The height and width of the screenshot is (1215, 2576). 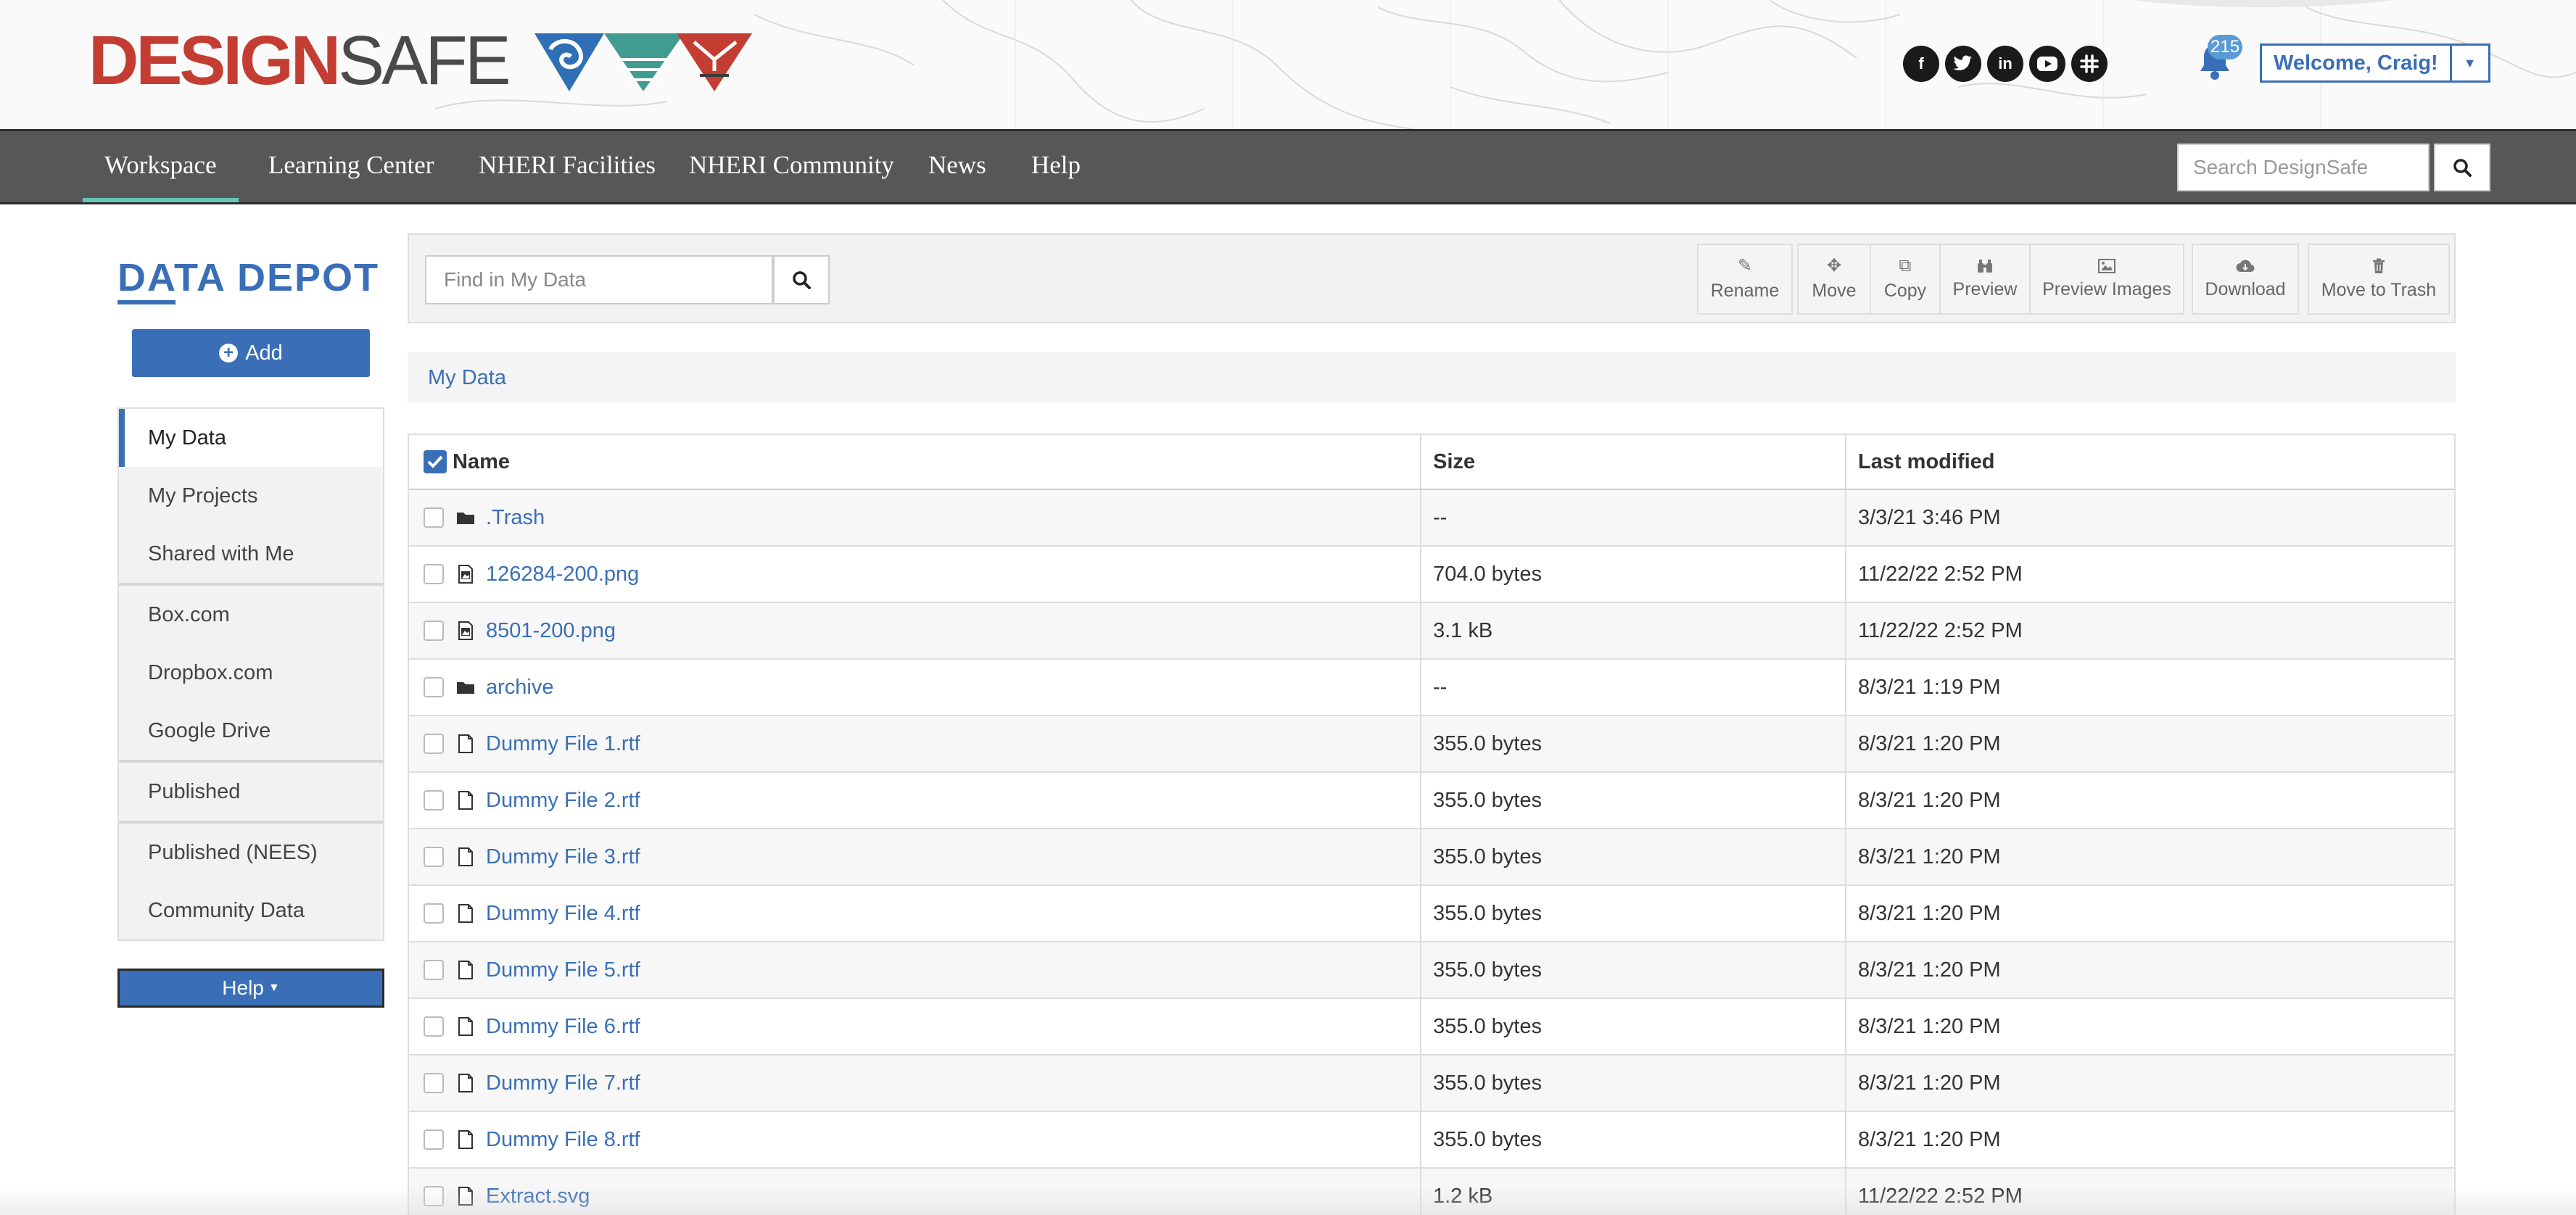 What do you see at coordinates (1745, 279) in the screenshot?
I see `rename-button: ✎ Rename` at bounding box center [1745, 279].